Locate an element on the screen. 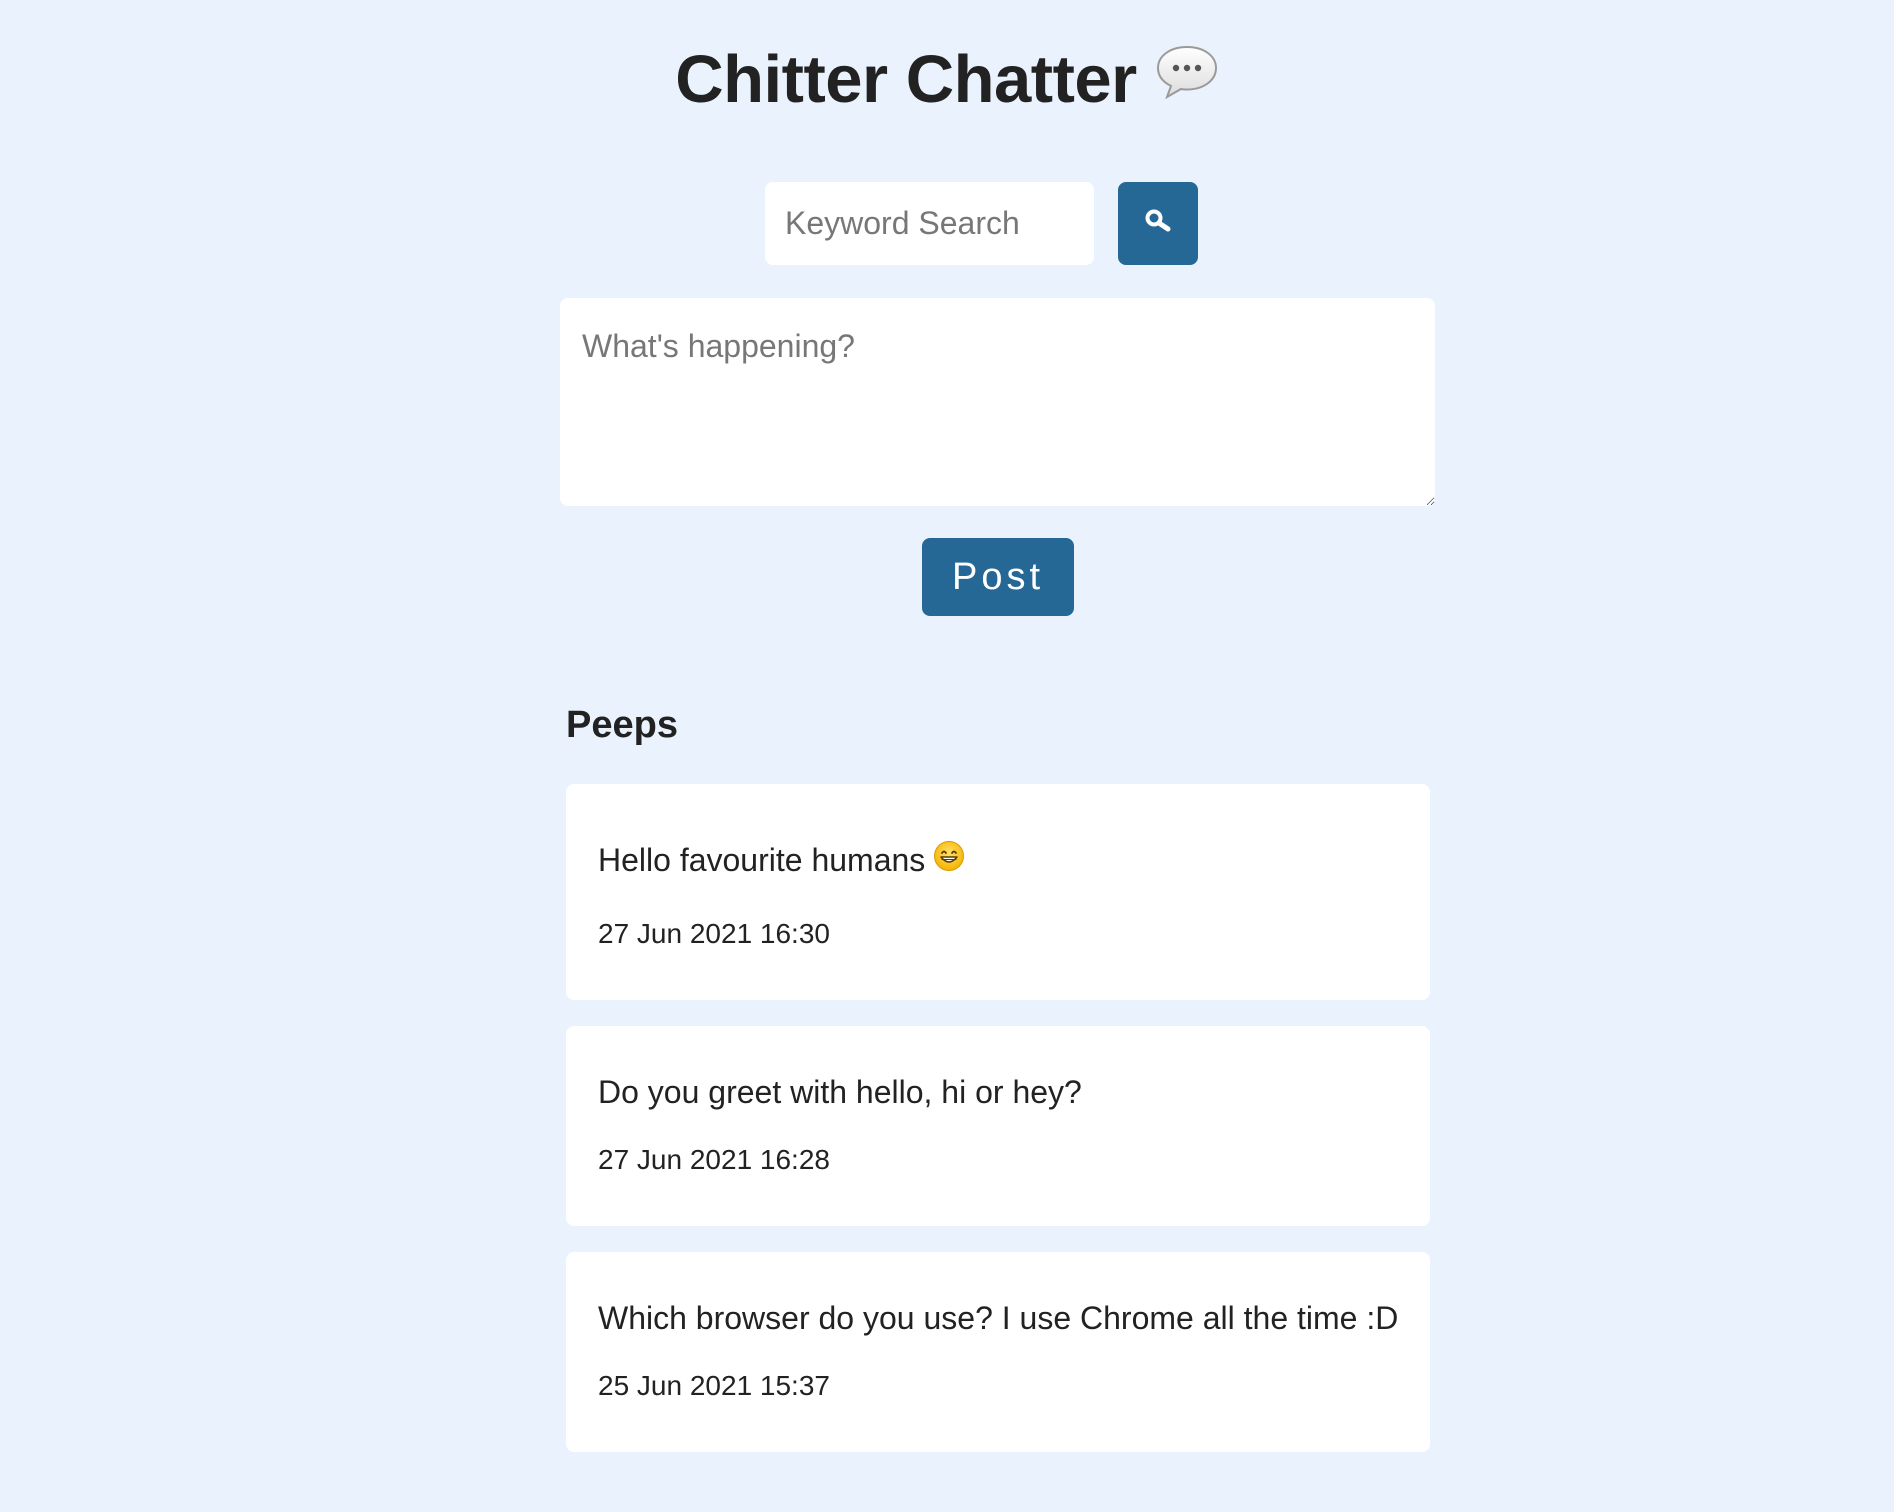 The image size is (1894, 1512). search-icon is located at coordinates (1158, 223).